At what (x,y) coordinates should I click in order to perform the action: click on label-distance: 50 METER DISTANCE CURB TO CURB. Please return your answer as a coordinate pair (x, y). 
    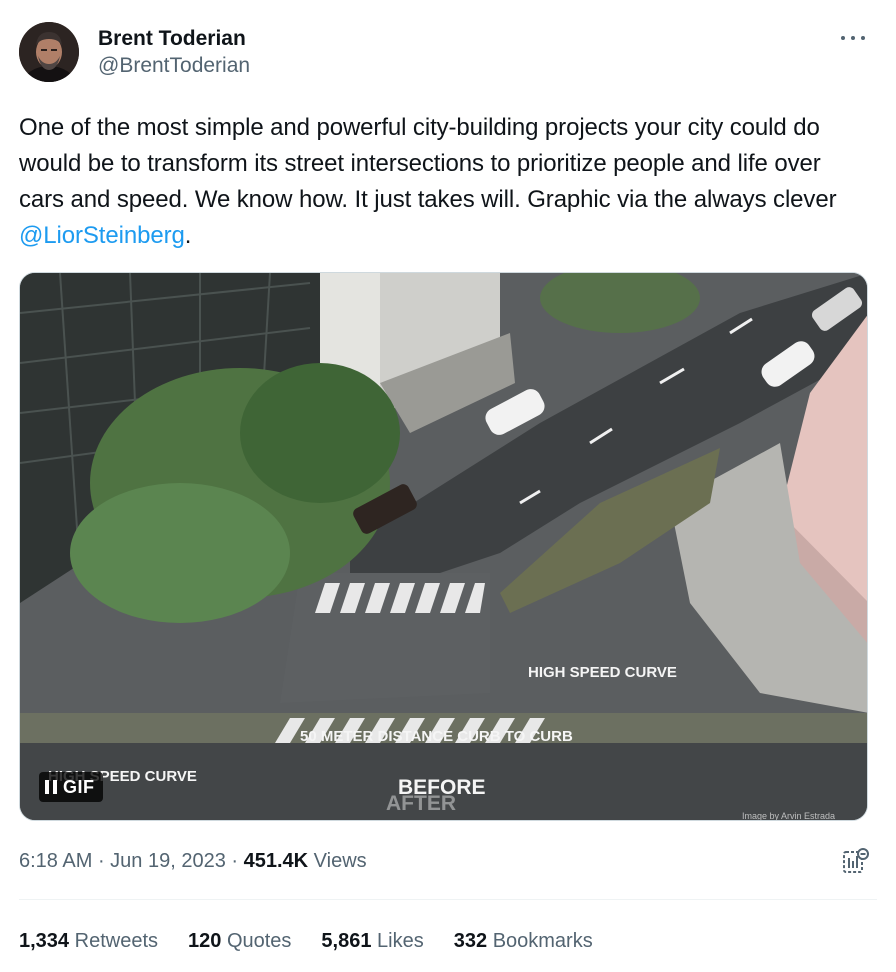
    Looking at the image, I should click on (436, 736).